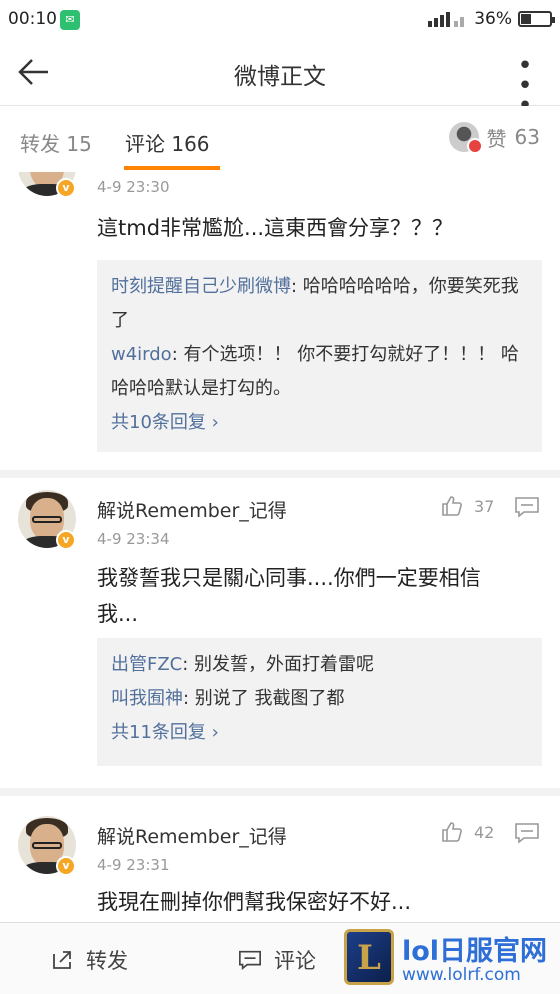 The height and width of the screenshot is (994, 560). I want to click on reply-item: 出管FZC: 别发誓，外面打着雷呢, so click(319, 665).